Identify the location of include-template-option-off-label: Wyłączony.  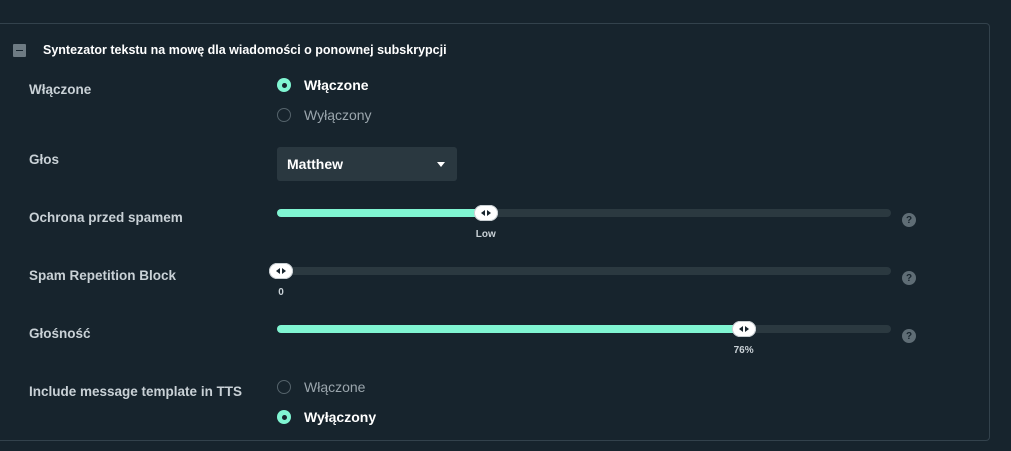
(340, 417).